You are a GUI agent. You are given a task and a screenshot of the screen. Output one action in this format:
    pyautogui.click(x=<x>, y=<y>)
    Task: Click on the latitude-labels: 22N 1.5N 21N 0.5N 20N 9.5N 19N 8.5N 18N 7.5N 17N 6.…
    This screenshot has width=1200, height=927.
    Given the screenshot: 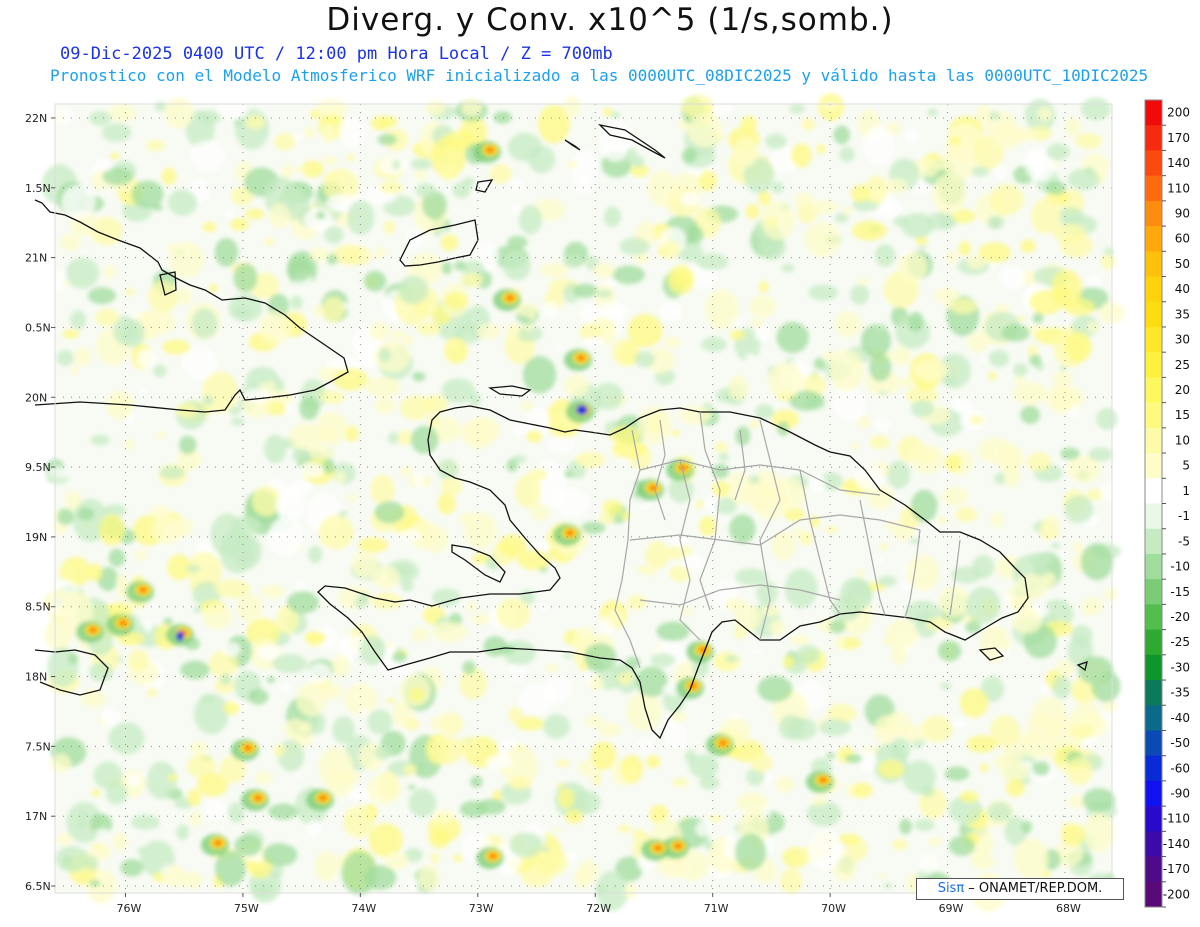 What is the action you would take?
    pyautogui.click(x=40, y=502)
    